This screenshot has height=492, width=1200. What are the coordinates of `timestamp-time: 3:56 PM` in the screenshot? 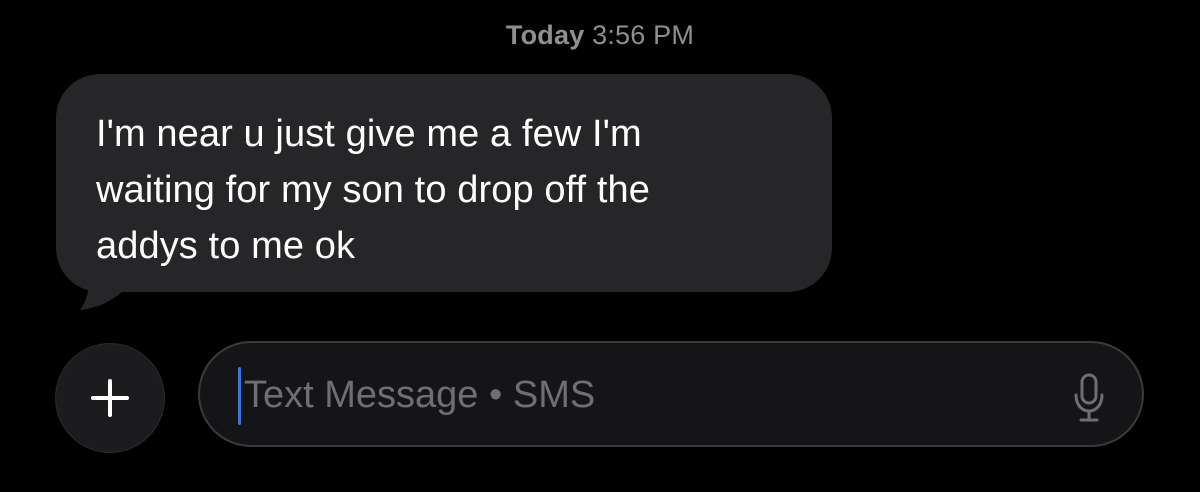 It's located at (643, 35).